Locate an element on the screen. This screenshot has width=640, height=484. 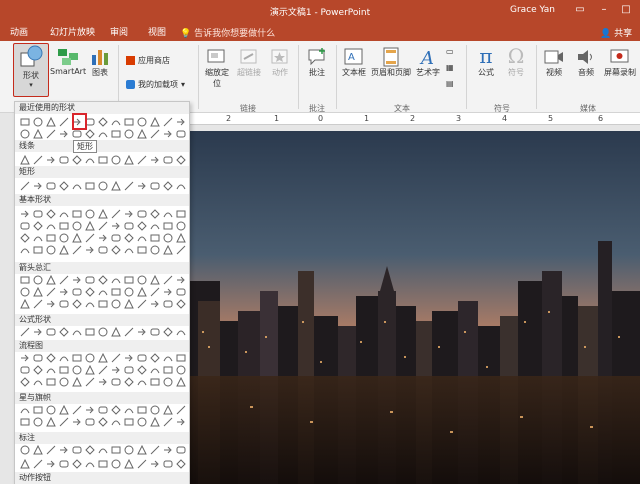
tab-slideshow: 幻灯片放映 is located at coordinates (72, 31).